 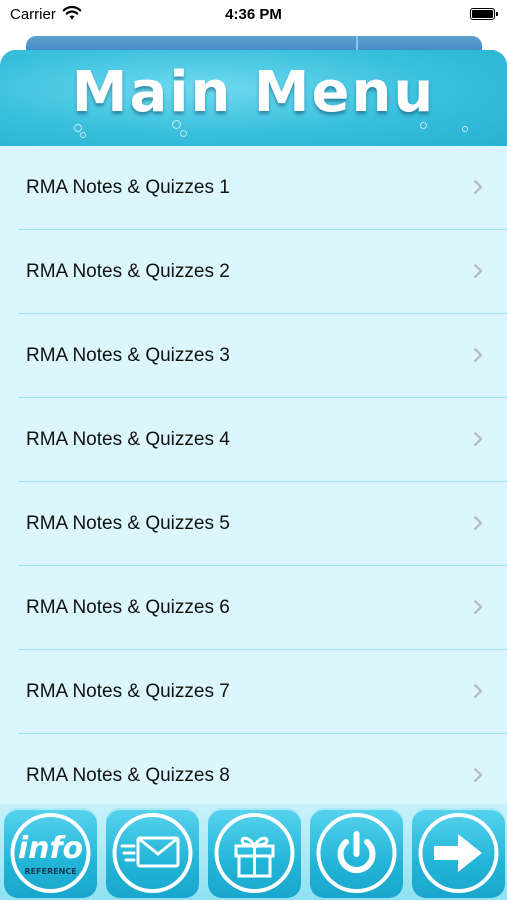 I want to click on bottom-toolbar: info REFERENCE, so click(x=253, y=852).